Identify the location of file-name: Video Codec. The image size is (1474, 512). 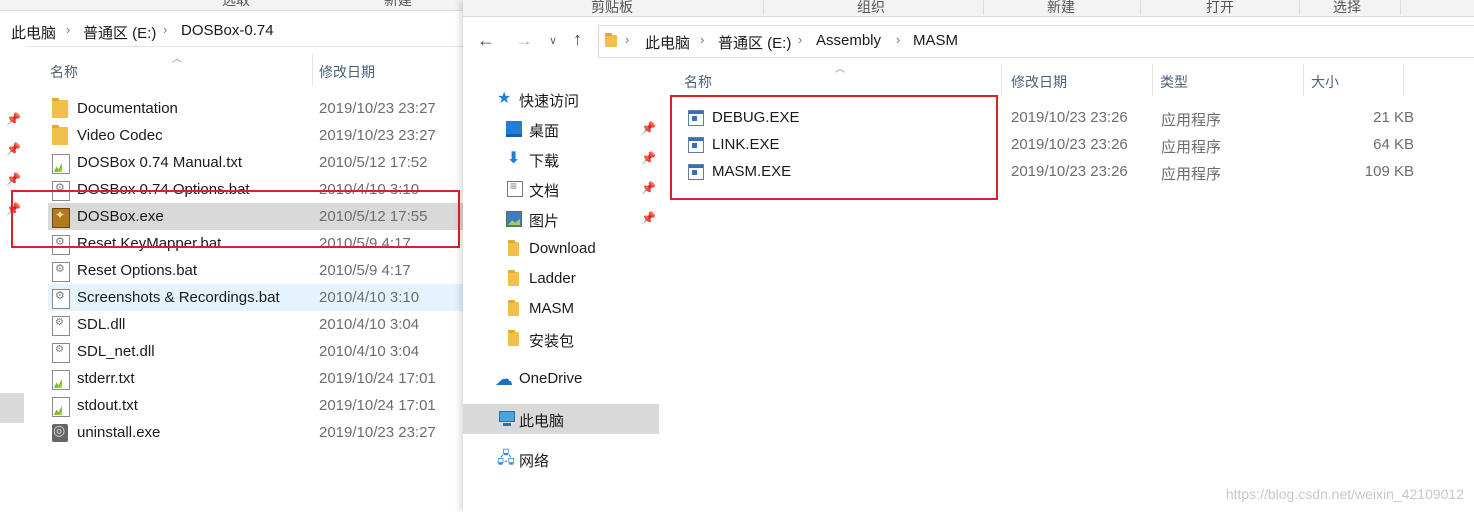
(120, 135).